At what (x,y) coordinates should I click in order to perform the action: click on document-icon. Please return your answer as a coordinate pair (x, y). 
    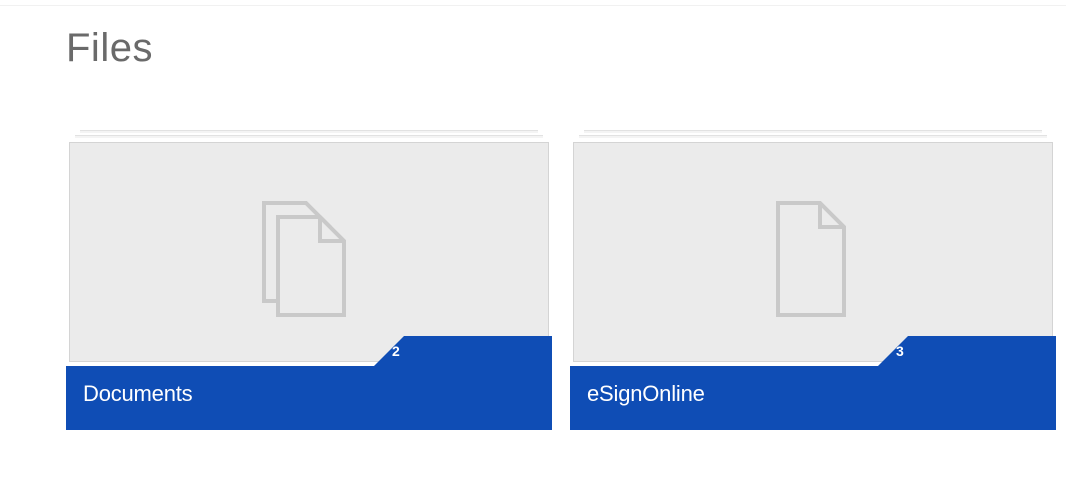
    Looking at the image, I should click on (813, 262).